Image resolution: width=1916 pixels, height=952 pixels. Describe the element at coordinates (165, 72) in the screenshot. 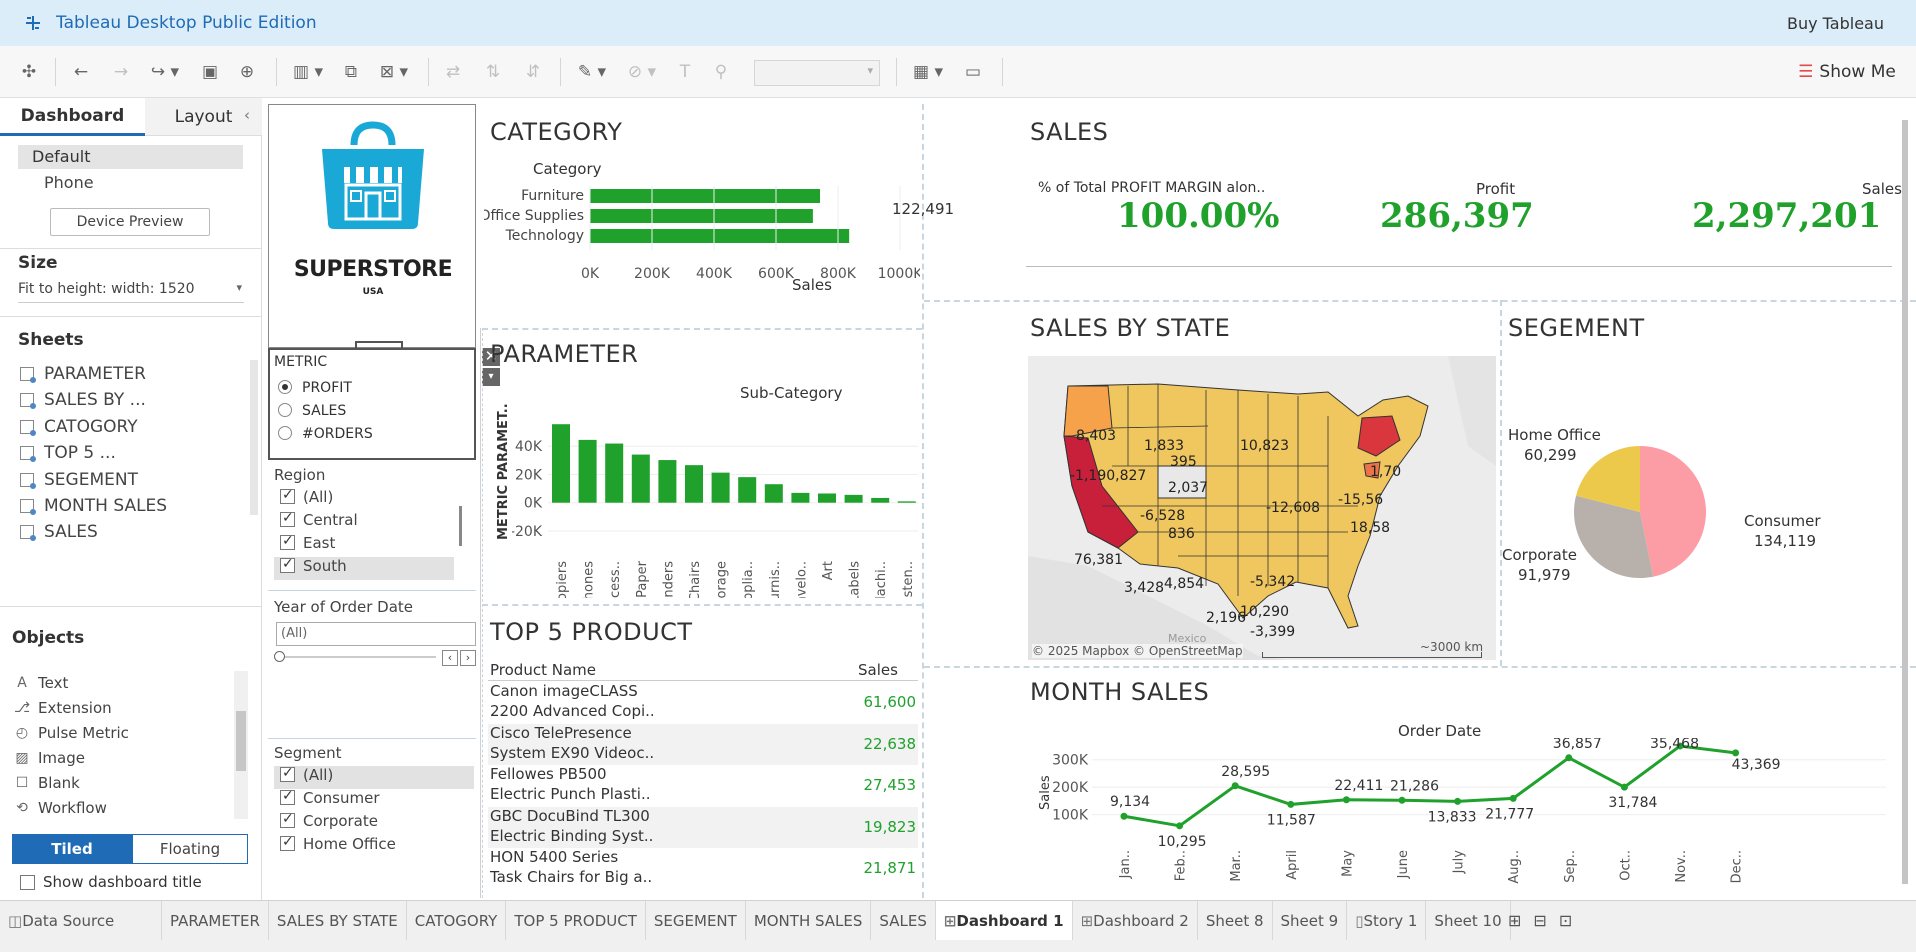

I see `replay-icon: ↪ ▾` at that location.